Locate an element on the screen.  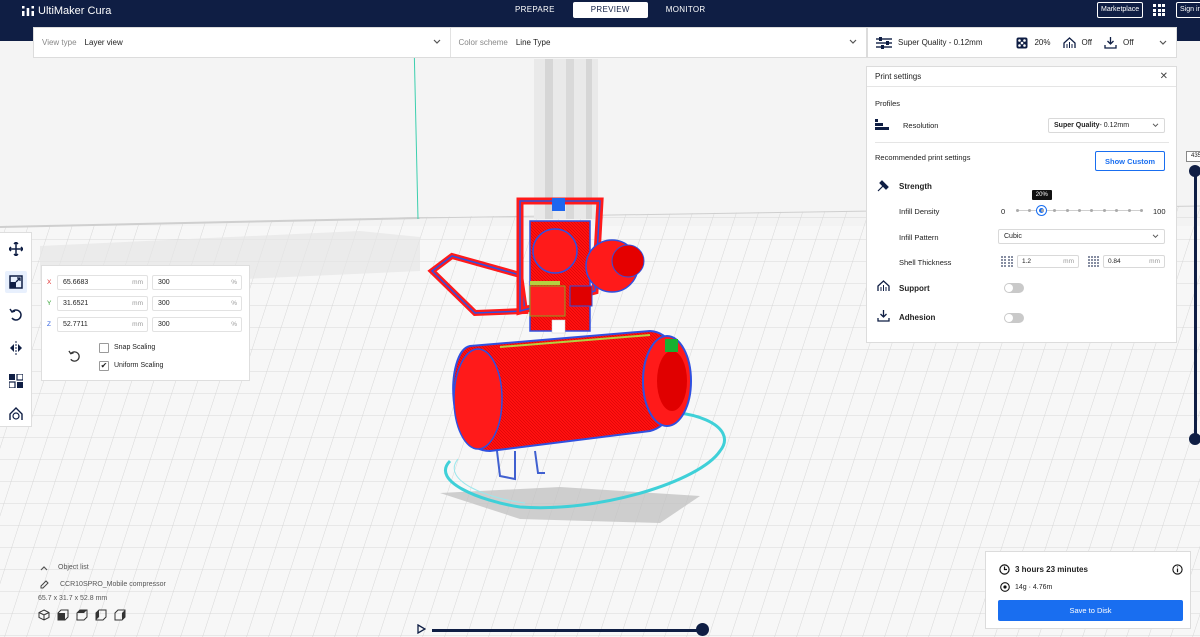
object-dimensions: 65.7 x 31.7 x 52.8 mm is located at coordinates (73, 598).